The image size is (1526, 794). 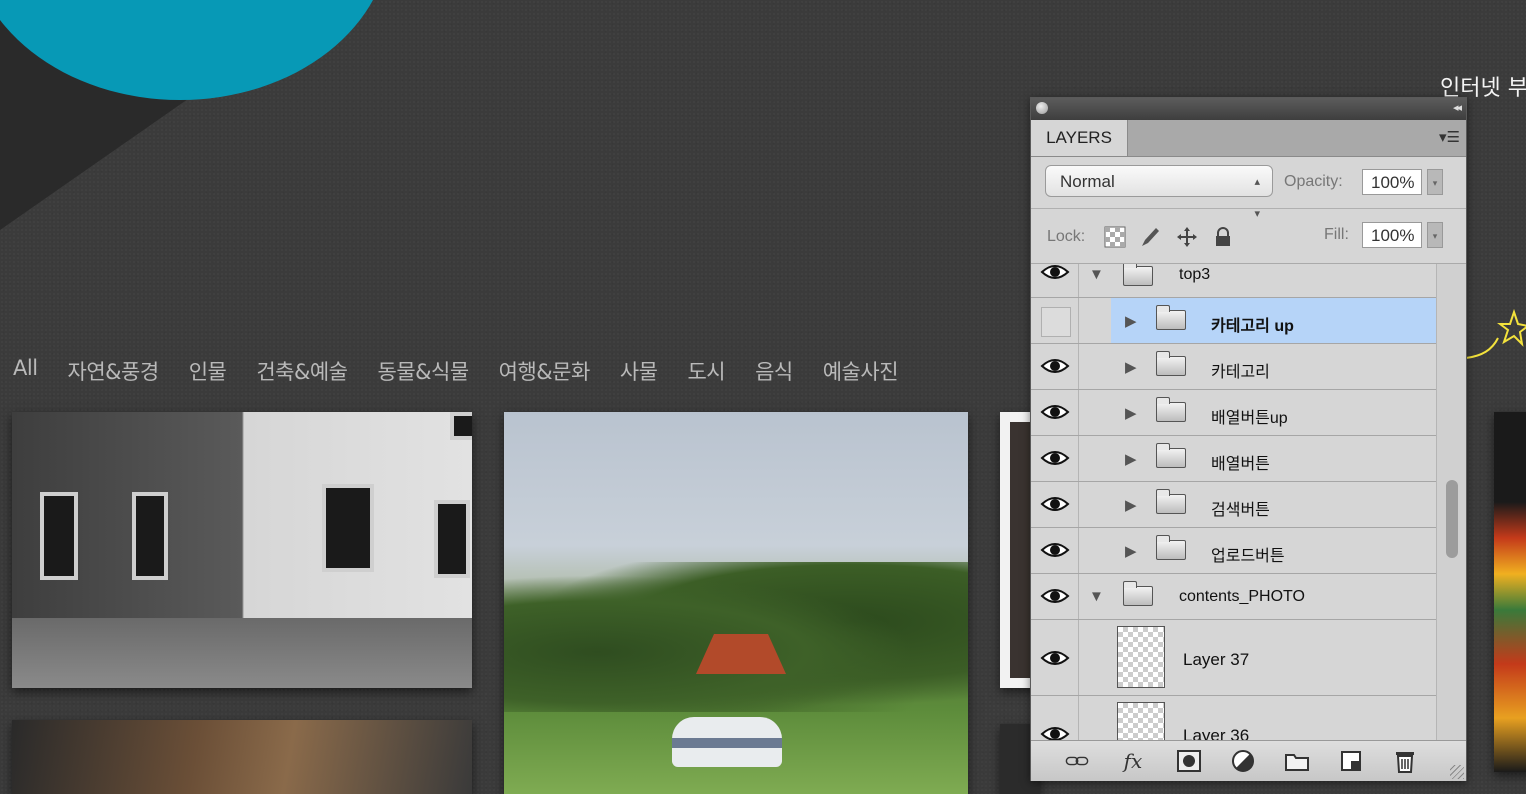 What do you see at coordinates (1187, 237) in the screenshot?
I see `lock-position-icon` at bounding box center [1187, 237].